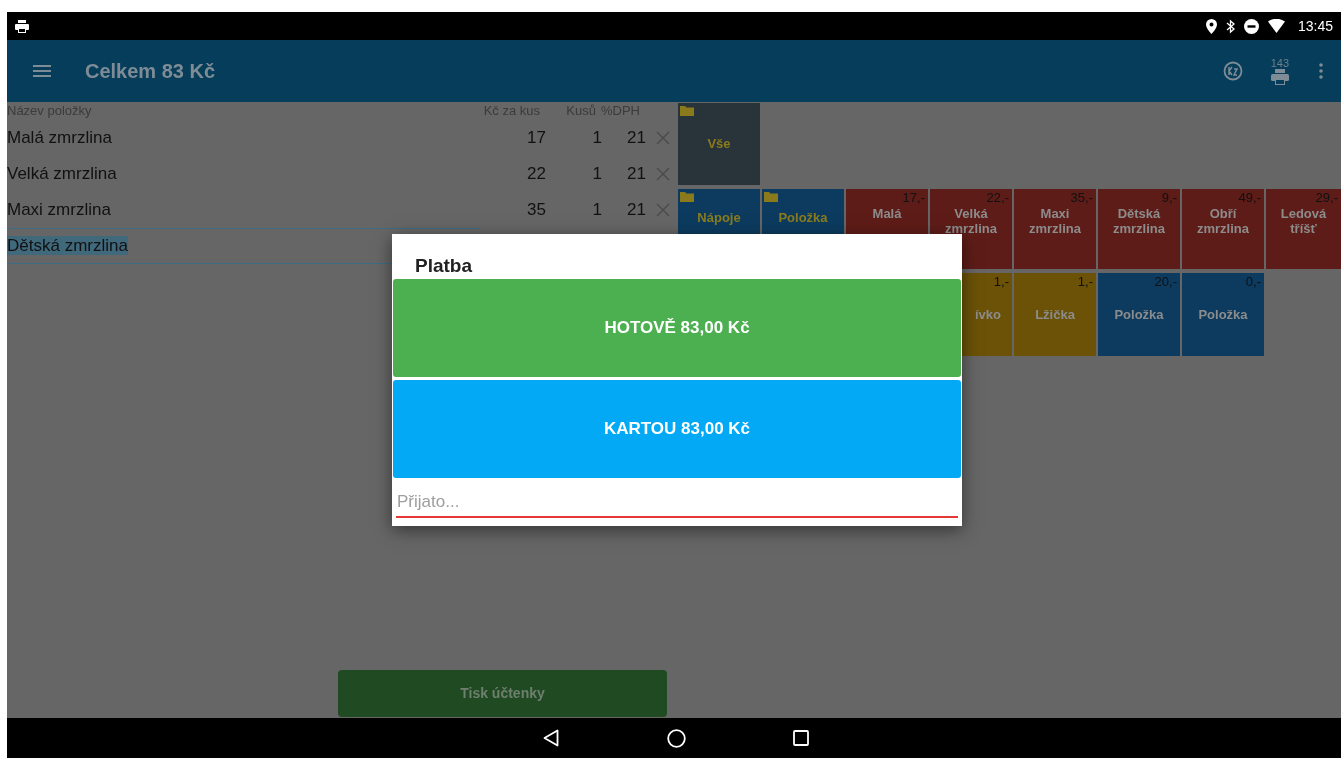  I want to click on product-price: 22,-, so click(997, 197).